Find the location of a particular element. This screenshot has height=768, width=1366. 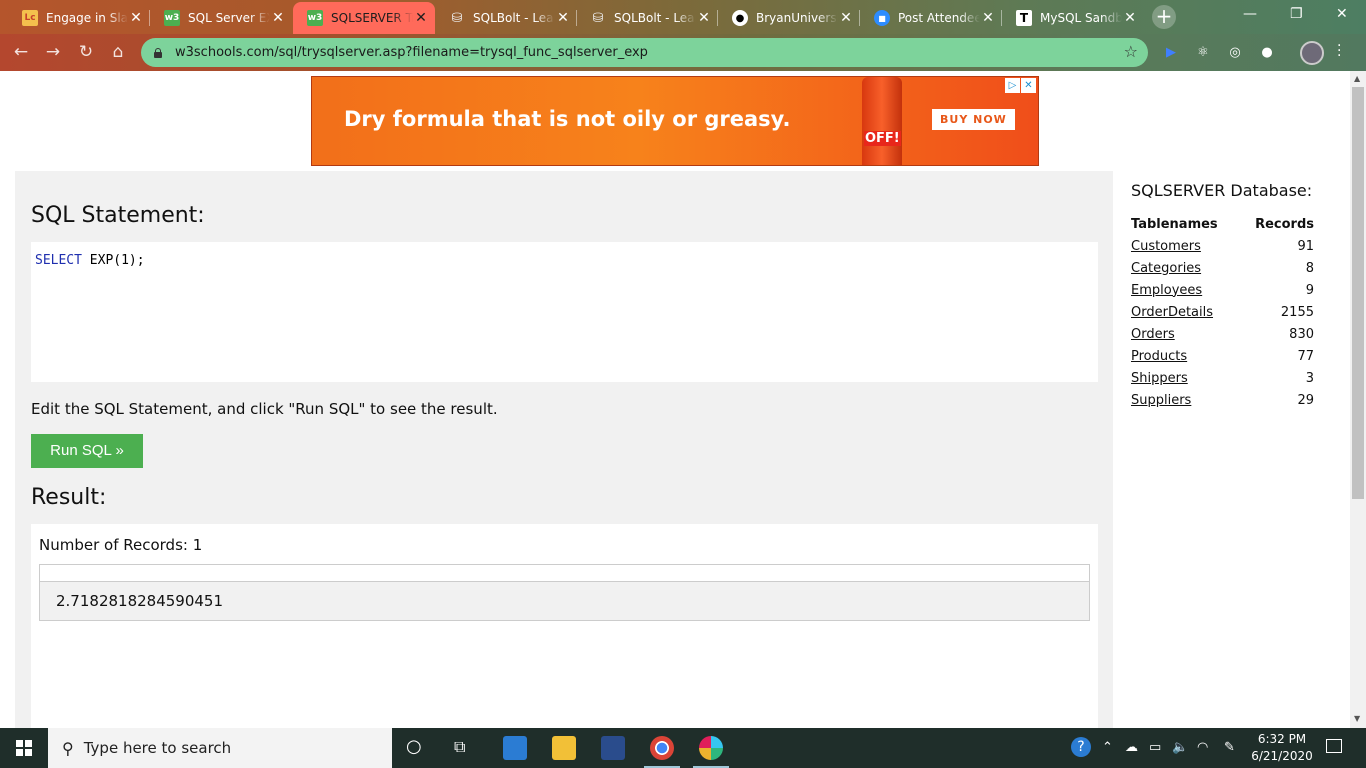

table-link-orderdetails: OrderDetails is located at coordinates (1172, 312).